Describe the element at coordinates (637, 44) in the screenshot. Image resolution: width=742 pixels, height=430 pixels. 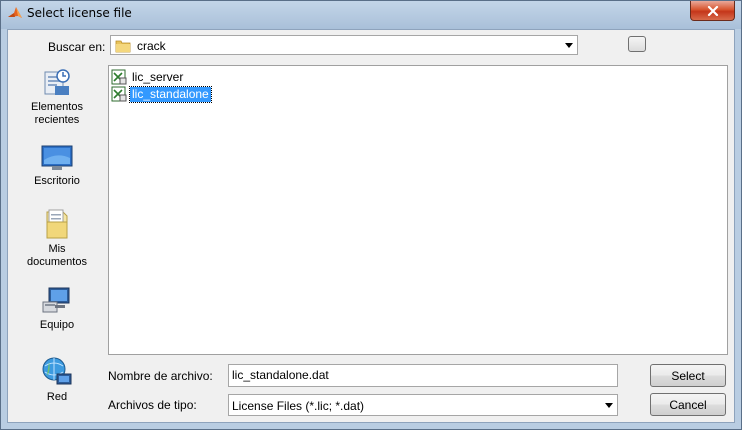
I see `view-options-button` at that location.